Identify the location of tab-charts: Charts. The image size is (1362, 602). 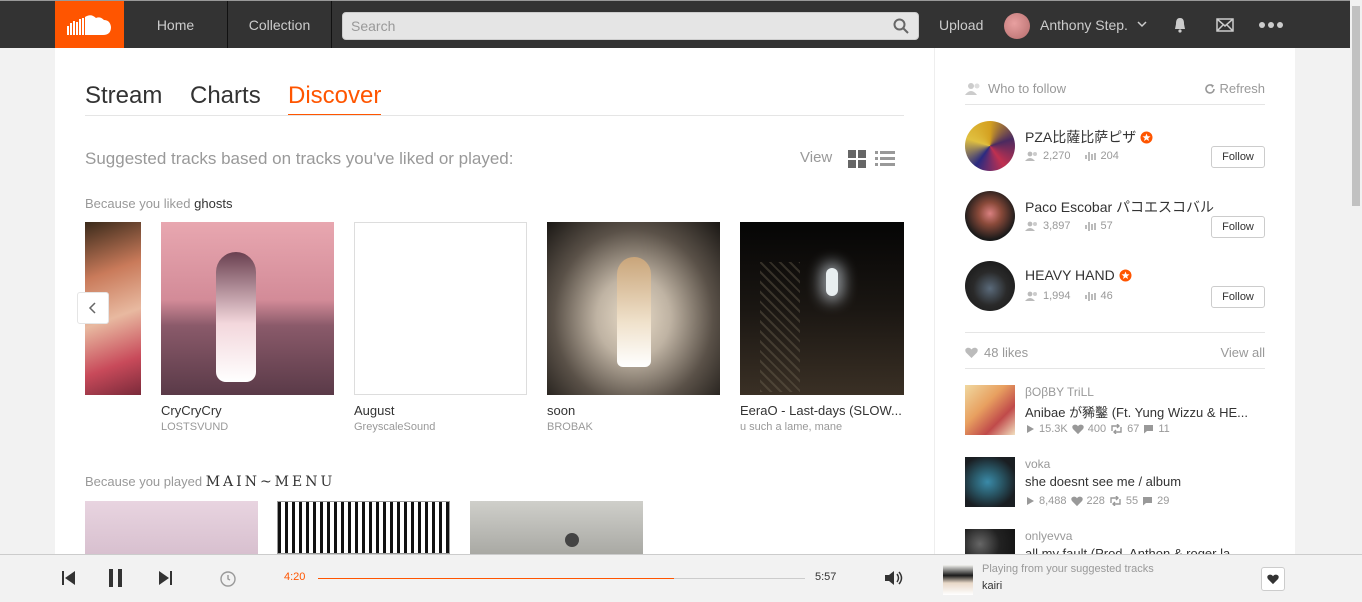
(225, 96).